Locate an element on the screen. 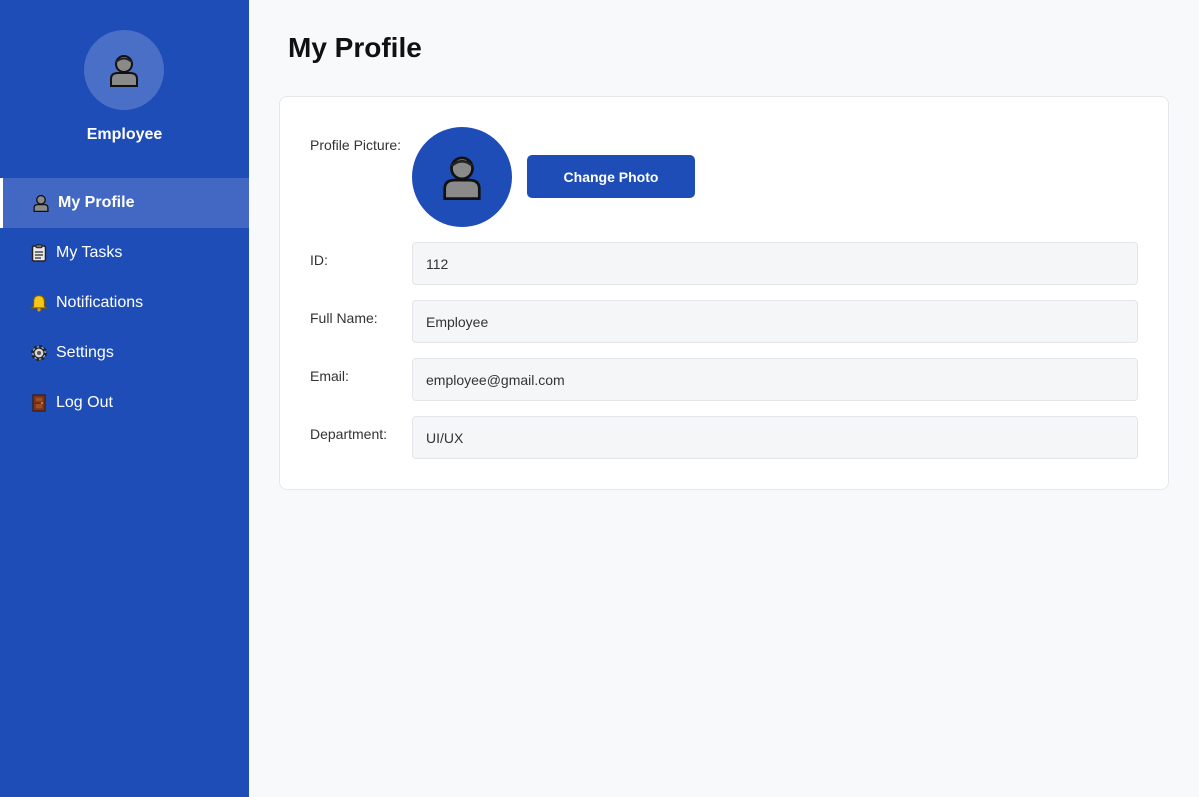 The image size is (1199, 797). sidebar-item-settings: Settings is located at coordinates (124, 353).